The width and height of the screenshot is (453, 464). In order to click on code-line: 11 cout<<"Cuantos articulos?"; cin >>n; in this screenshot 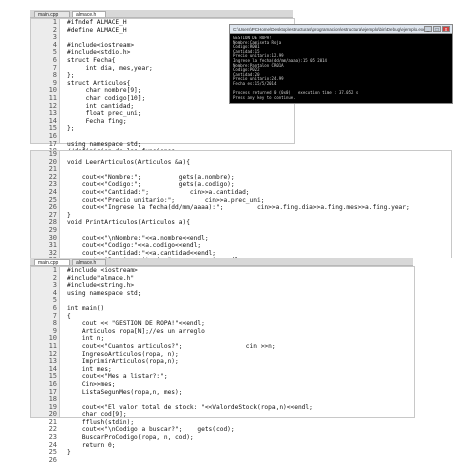, I will do `click(222, 346)`.